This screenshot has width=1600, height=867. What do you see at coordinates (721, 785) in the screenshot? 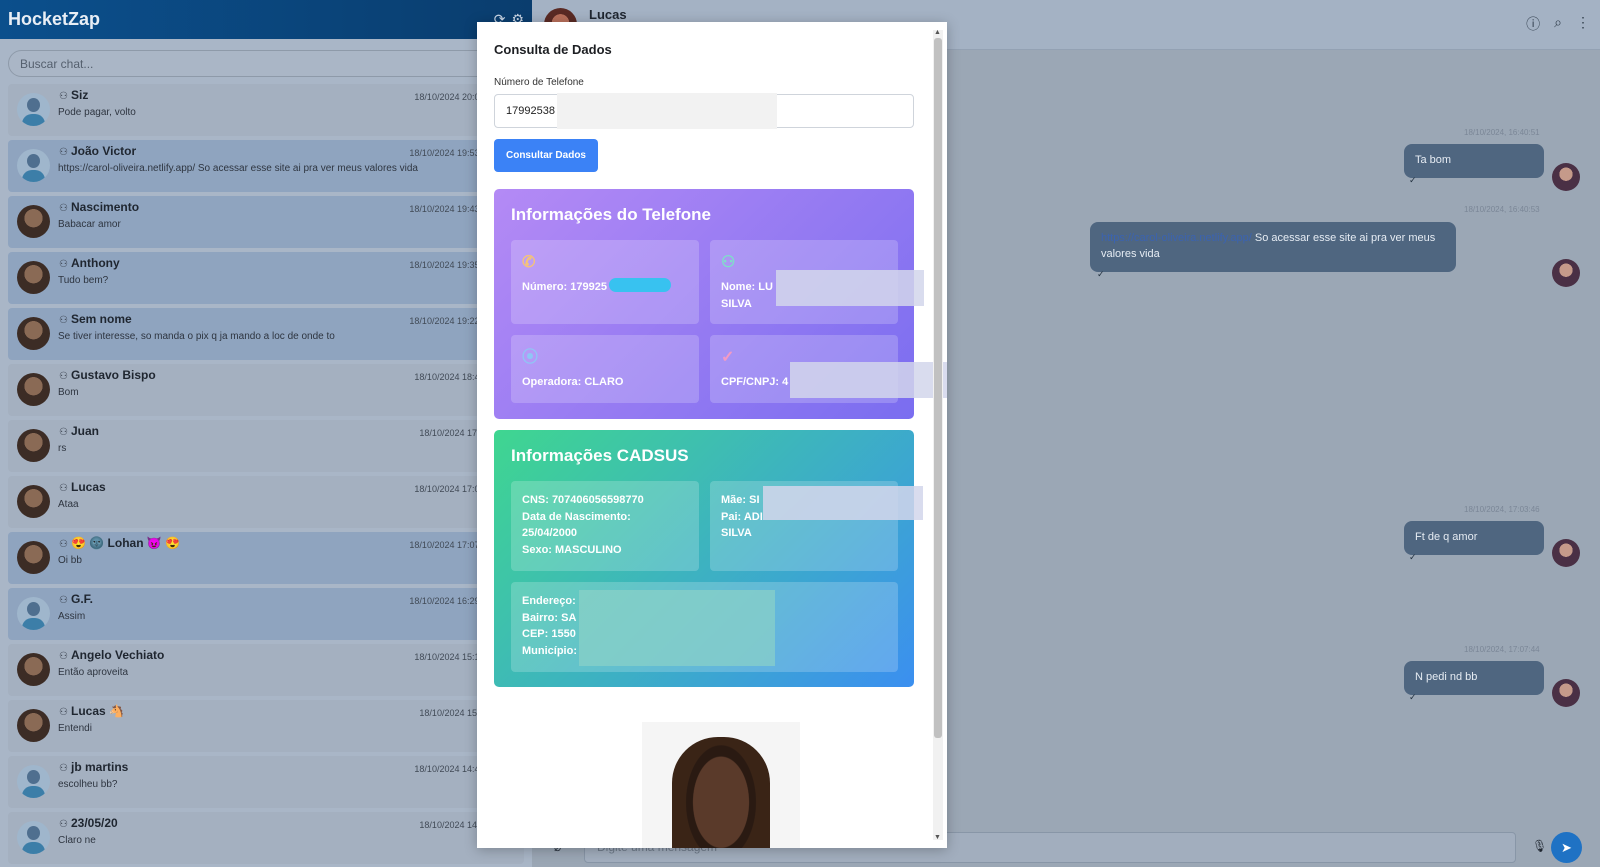
I see `person-photo` at bounding box center [721, 785].